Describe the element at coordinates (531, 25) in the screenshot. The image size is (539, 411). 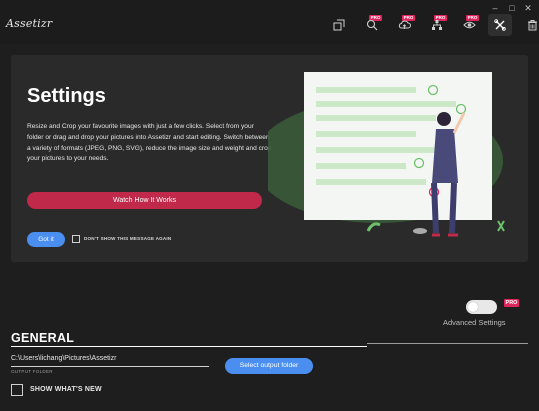
I see `trash-icon` at that location.